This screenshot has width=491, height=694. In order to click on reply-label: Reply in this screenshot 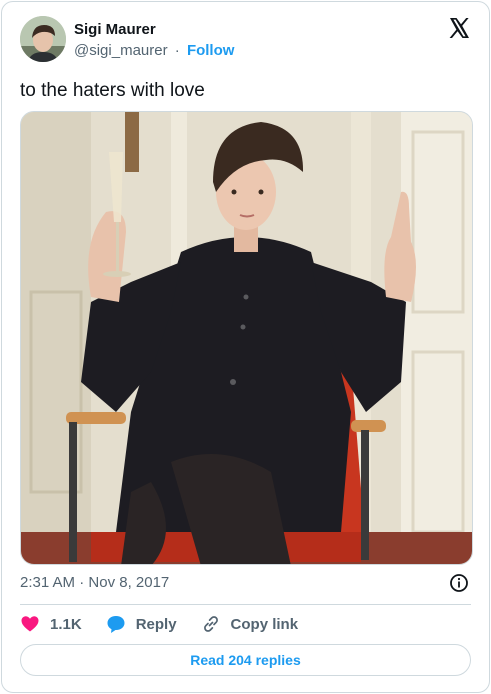, I will do `click(156, 624)`.